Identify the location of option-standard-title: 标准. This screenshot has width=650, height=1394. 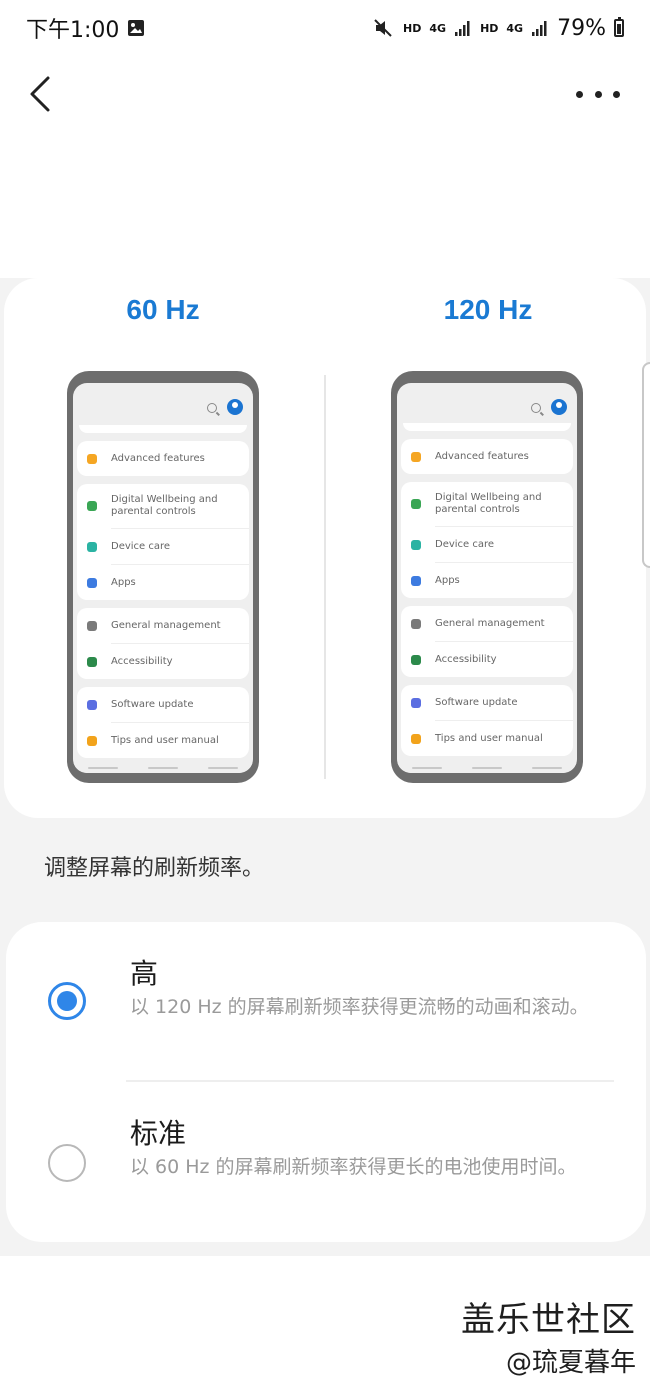
(158, 1133).